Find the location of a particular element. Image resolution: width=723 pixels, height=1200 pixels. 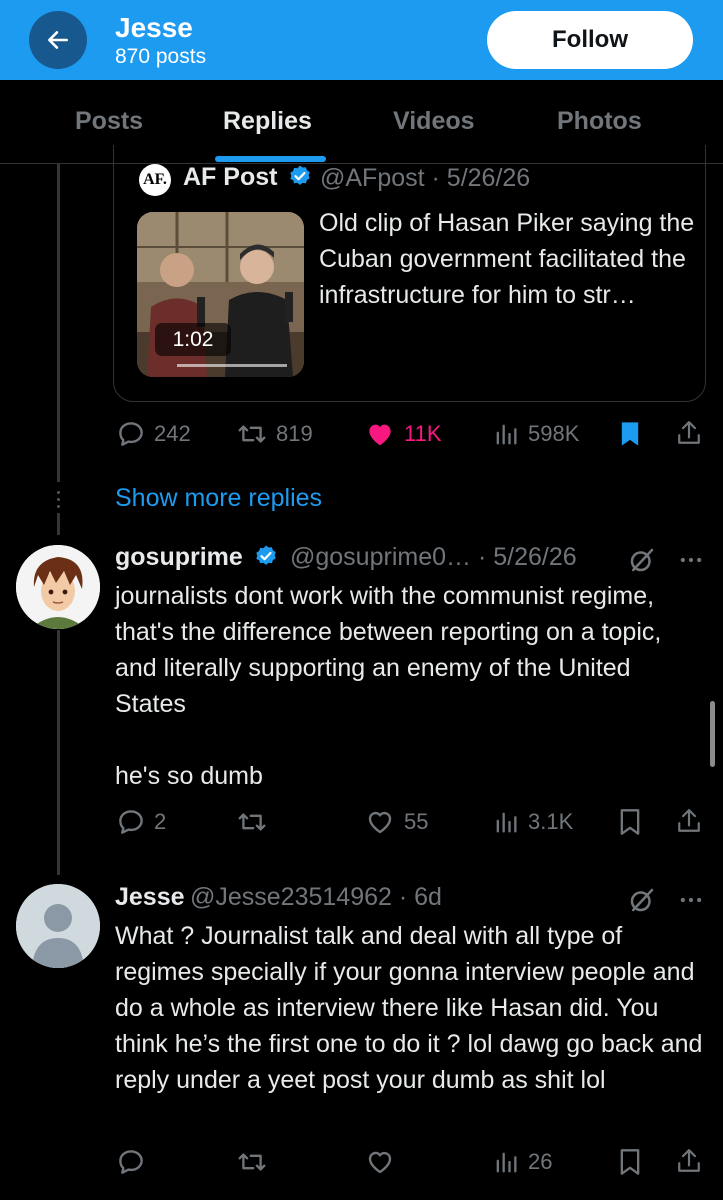

quoted-author-name: AF Post is located at coordinates (247, 177).